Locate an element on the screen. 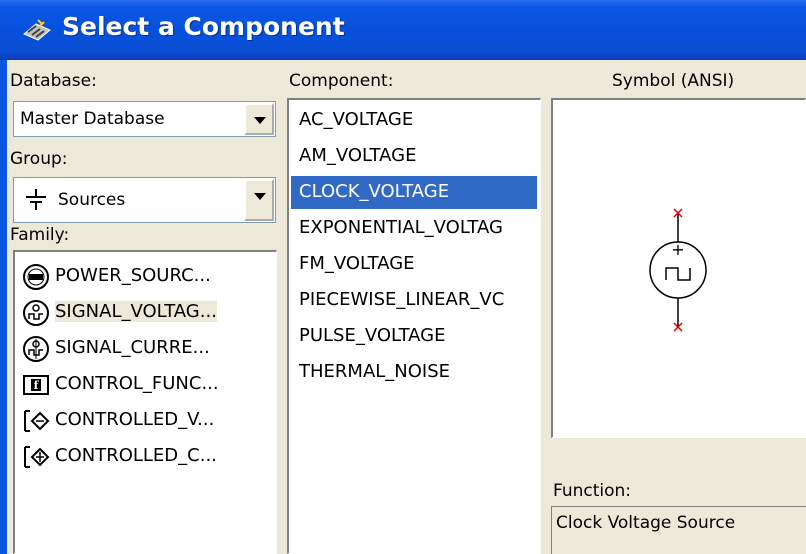 This screenshot has height=554, width=806. function-field: Clock Voltage Source is located at coordinates (678, 530).